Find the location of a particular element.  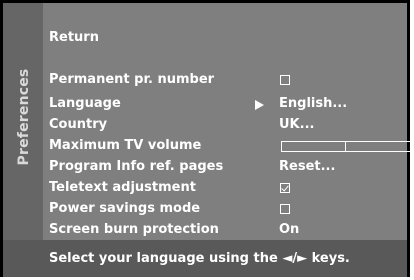

menu-item-language: Language is located at coordinates (85, 104).